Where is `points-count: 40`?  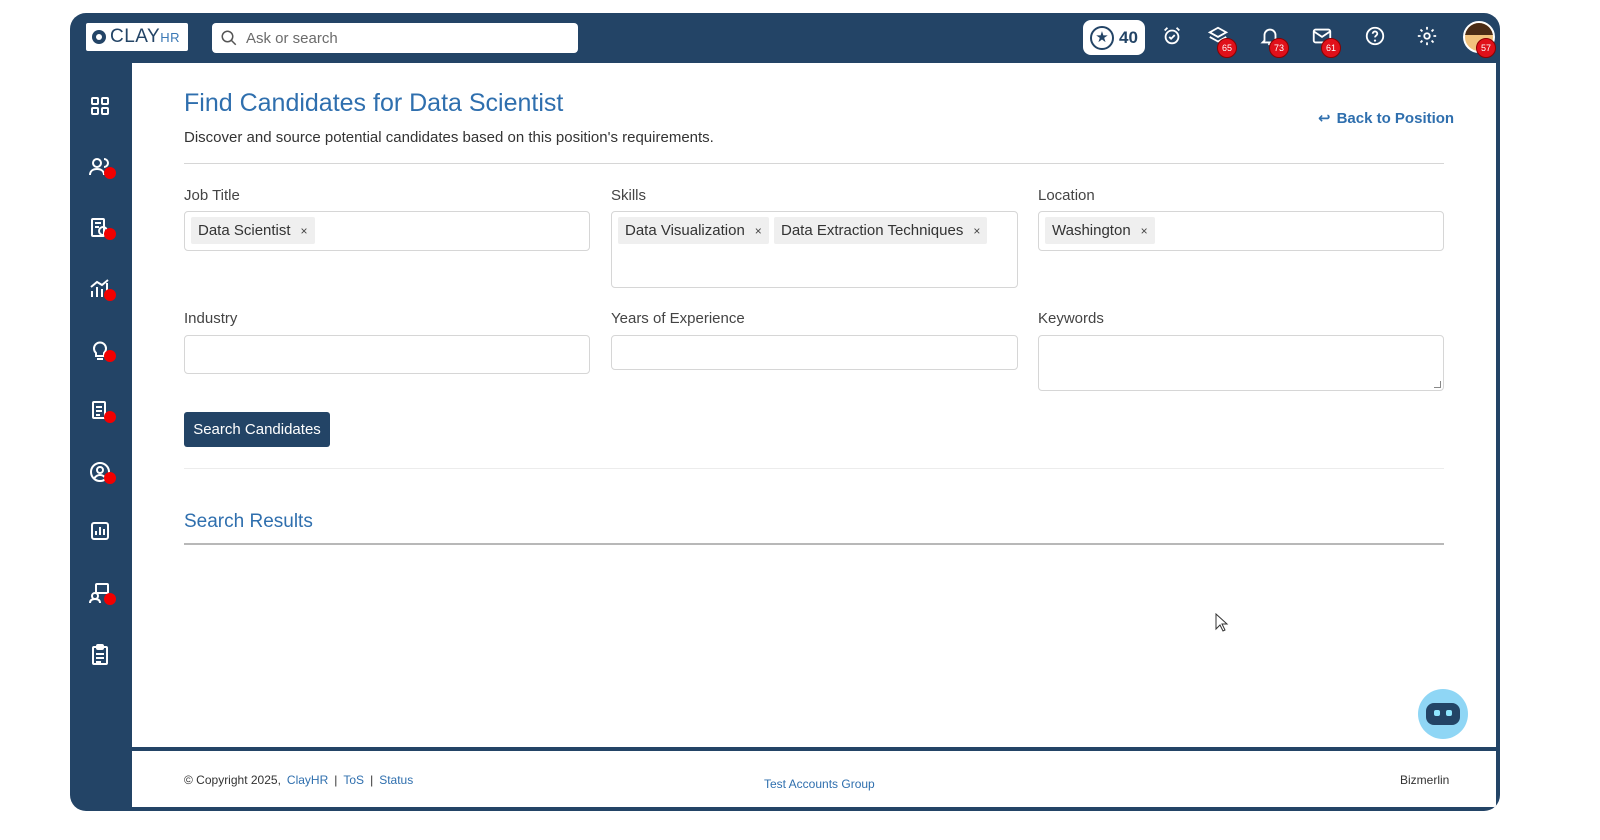 points-count: 40 is located at coordinates (1128, 37).